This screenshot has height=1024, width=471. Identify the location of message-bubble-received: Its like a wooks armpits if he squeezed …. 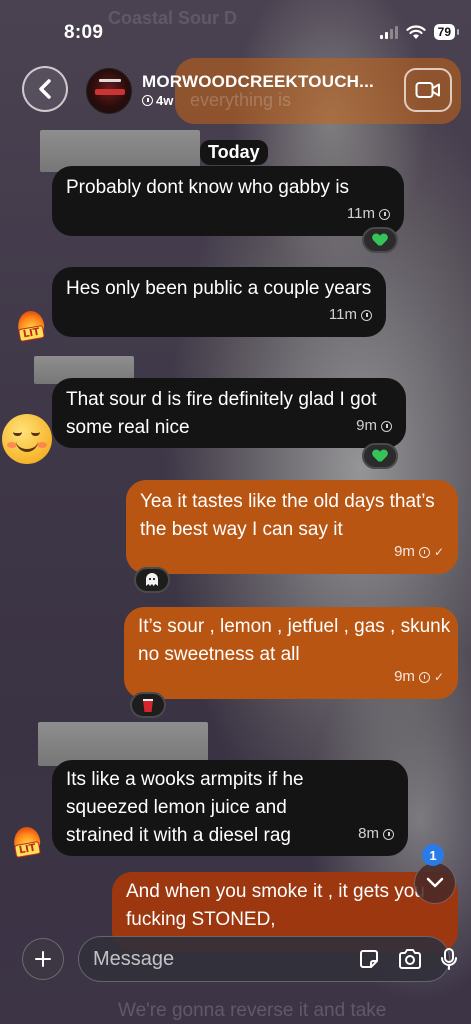
(230, 808).